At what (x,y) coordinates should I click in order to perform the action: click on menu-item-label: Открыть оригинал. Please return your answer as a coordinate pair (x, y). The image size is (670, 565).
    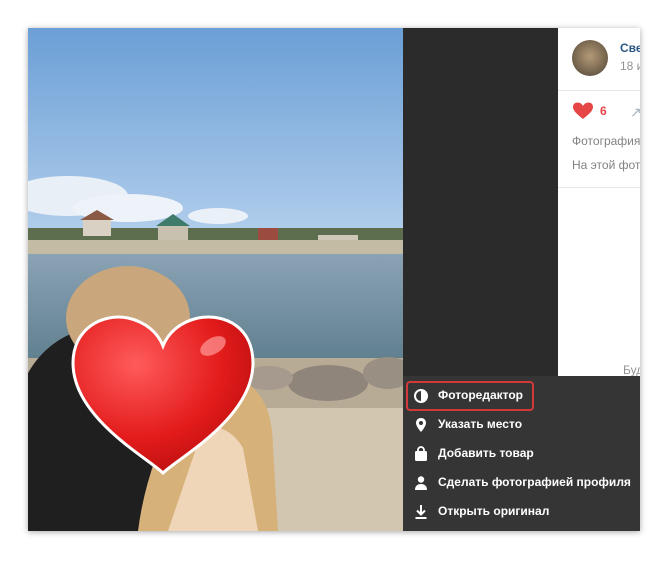
    Looking at the image, I should click on (494, 511).